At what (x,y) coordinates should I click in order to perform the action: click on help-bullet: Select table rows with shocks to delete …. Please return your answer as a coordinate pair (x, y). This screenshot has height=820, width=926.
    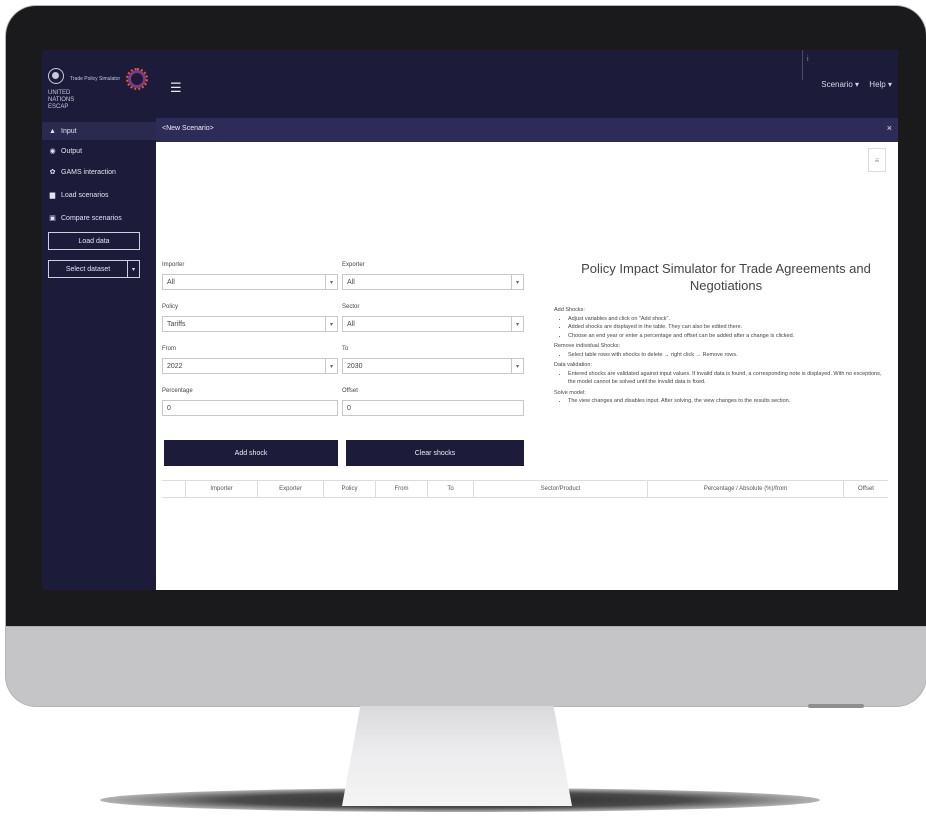
    Looking at the image, I should click on (729, 355).